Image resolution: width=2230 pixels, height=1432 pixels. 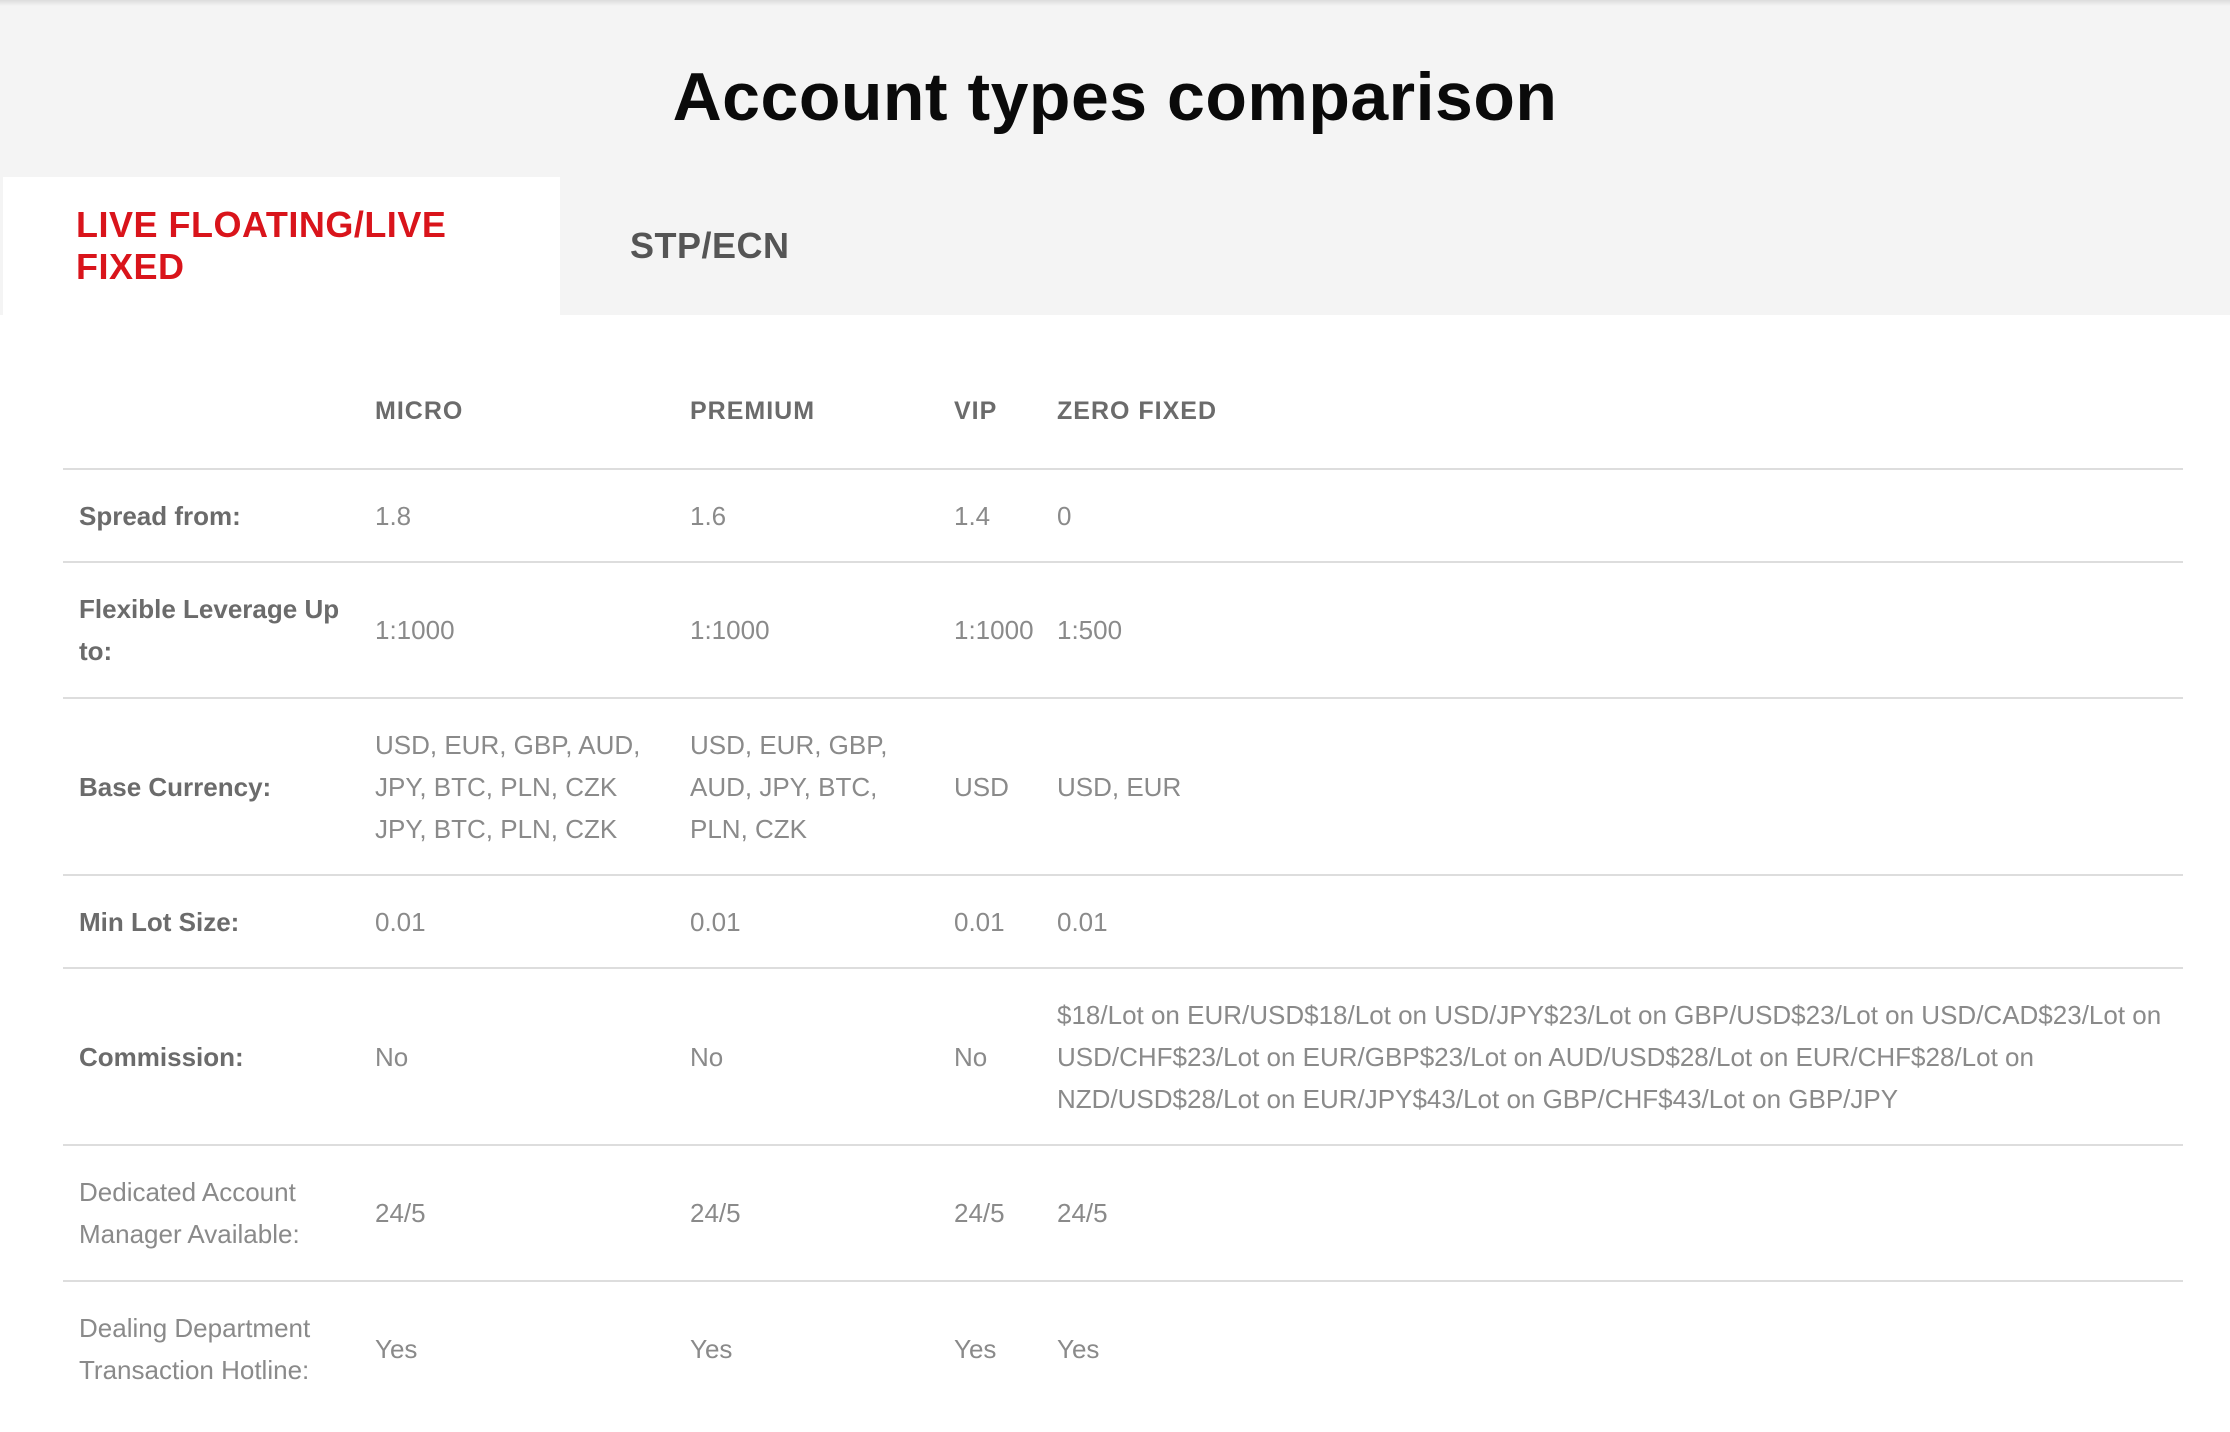 What do you see at coordinates (806, 922) in the screenshot?
I see `cell-premium-min-lot-size: 0.01` at bounding box center [806, 922].